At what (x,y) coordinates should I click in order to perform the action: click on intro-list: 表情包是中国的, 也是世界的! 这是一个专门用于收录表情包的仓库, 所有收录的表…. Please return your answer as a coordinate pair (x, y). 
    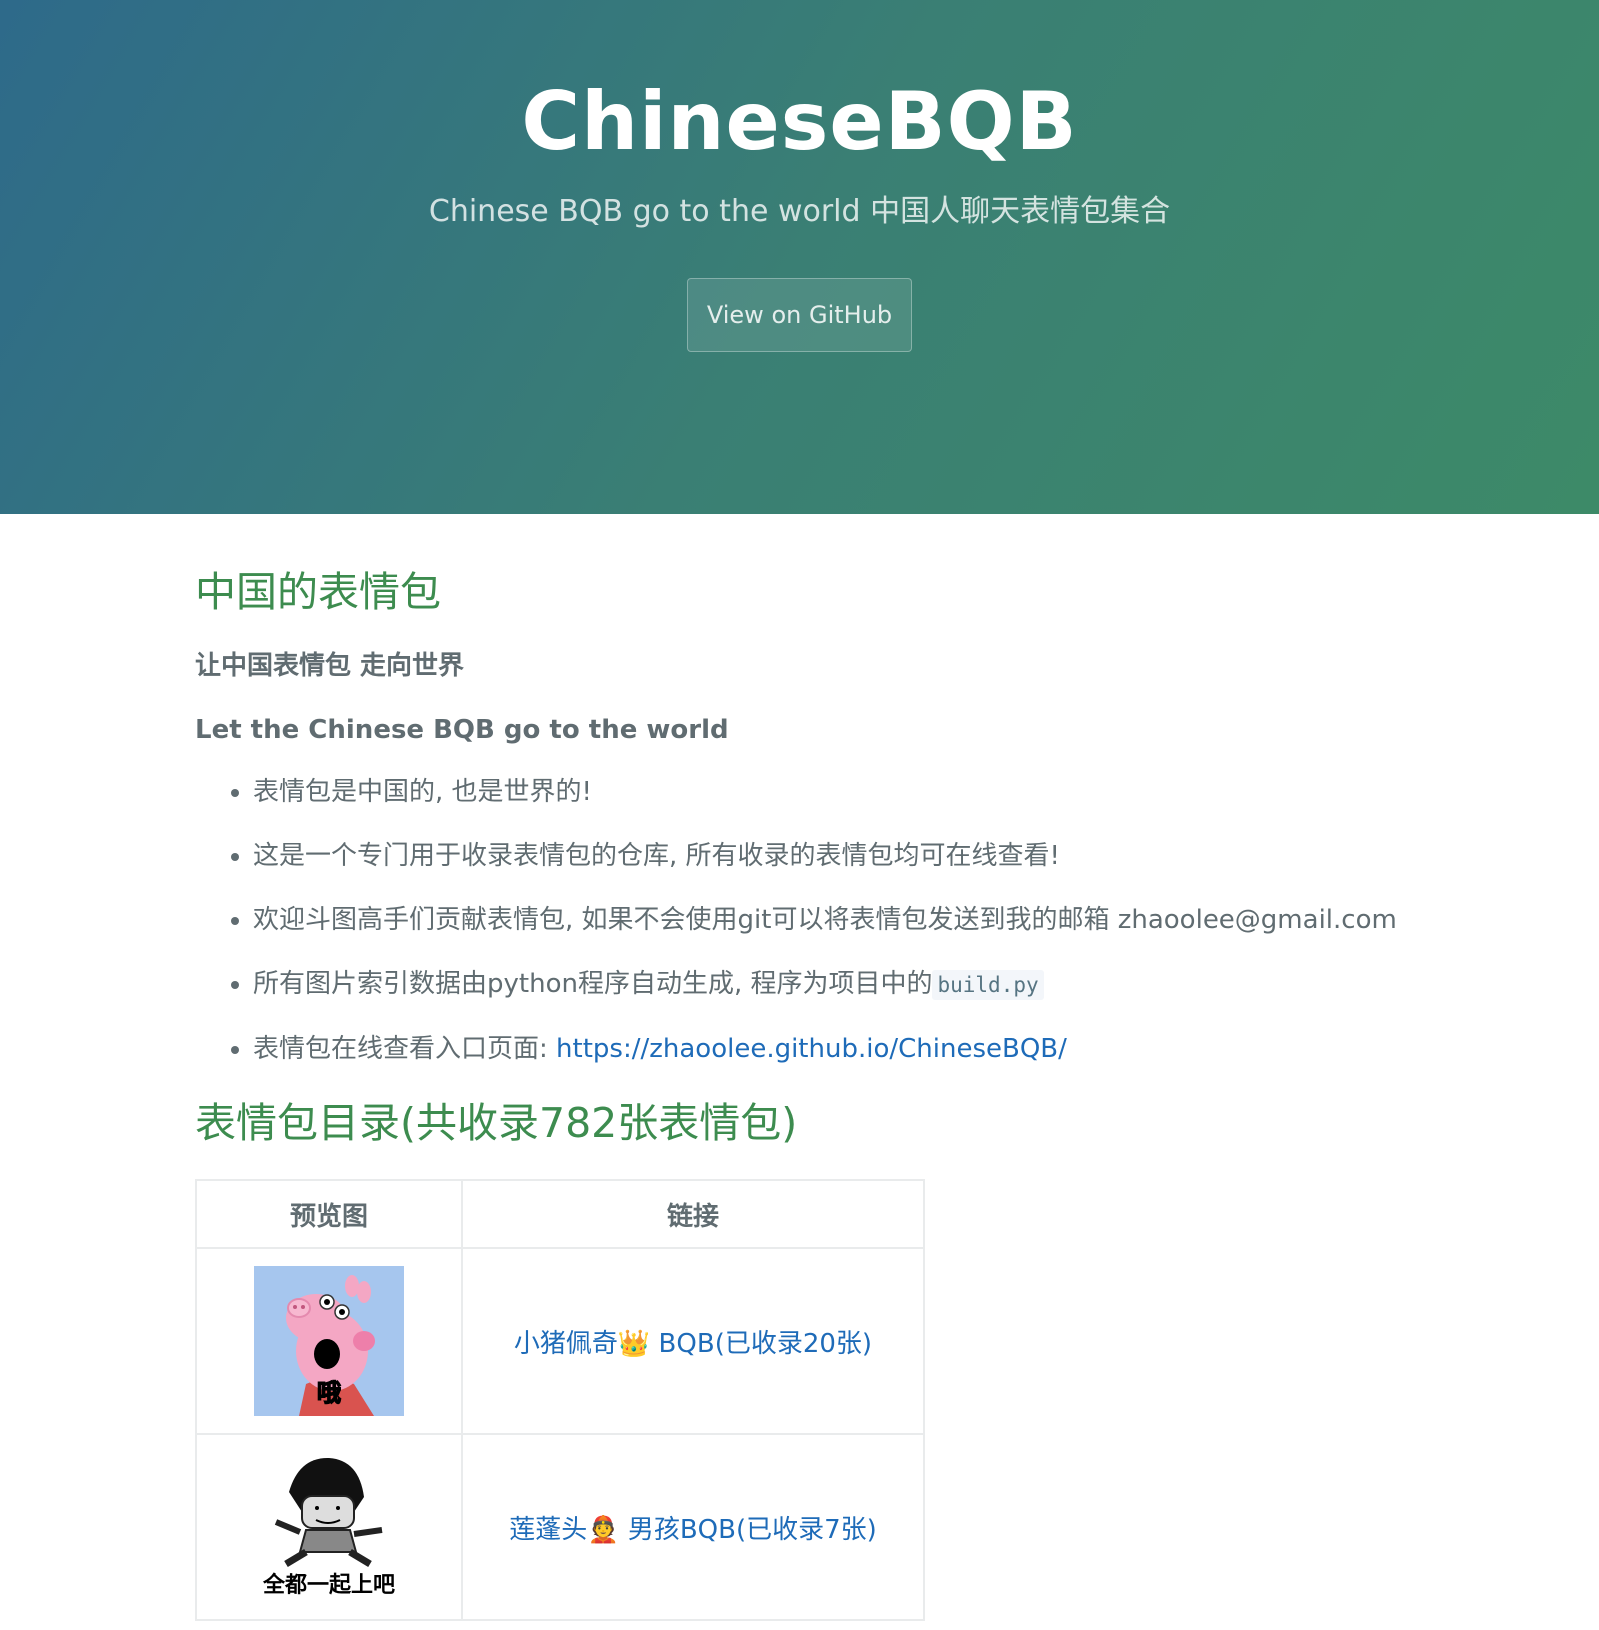
    Looking at the image, I should click on (805, 920).